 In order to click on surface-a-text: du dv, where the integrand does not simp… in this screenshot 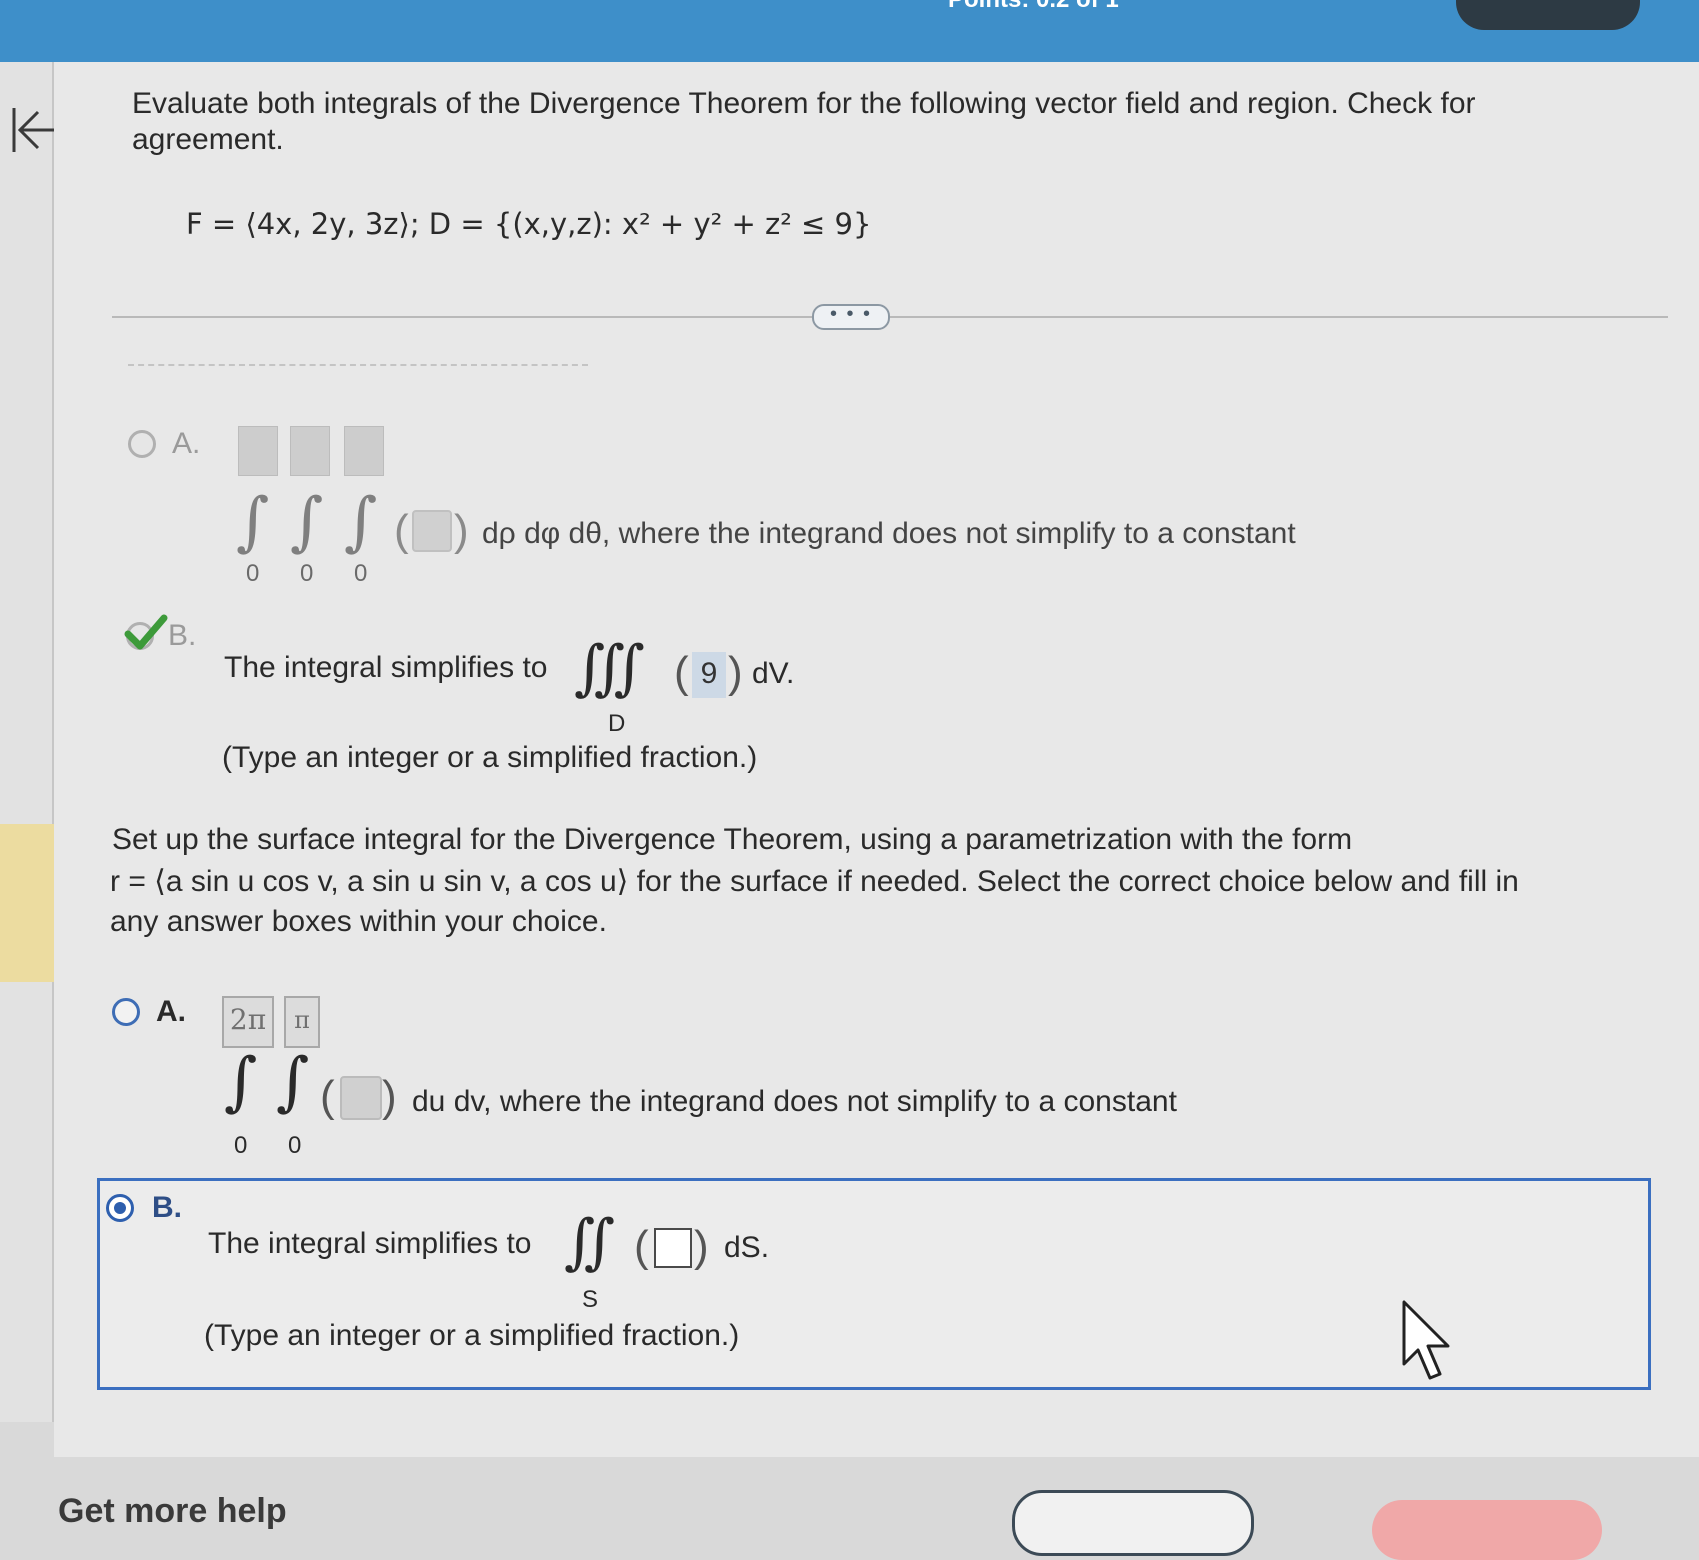, I will do `click(794, 1101)`.